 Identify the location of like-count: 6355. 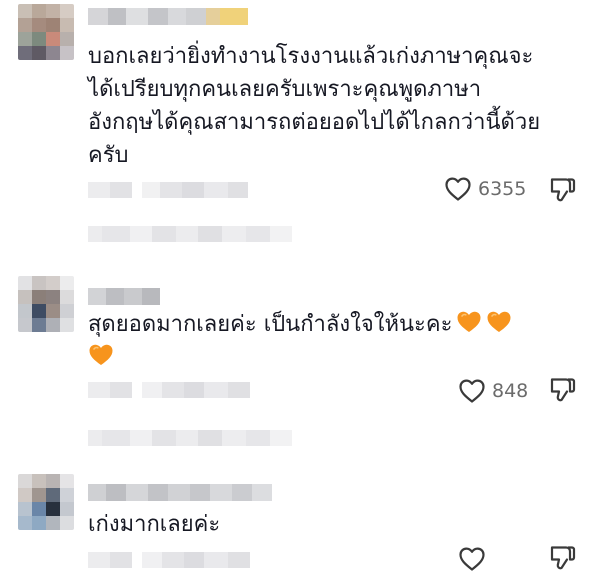
(502, 189).